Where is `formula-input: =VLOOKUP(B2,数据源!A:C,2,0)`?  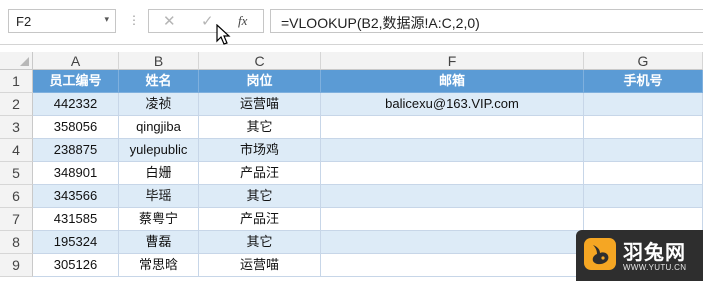
formula-input: =VLOOKUP(B2,数据源!A:C,2,0) is located at coordinates (486, 21).